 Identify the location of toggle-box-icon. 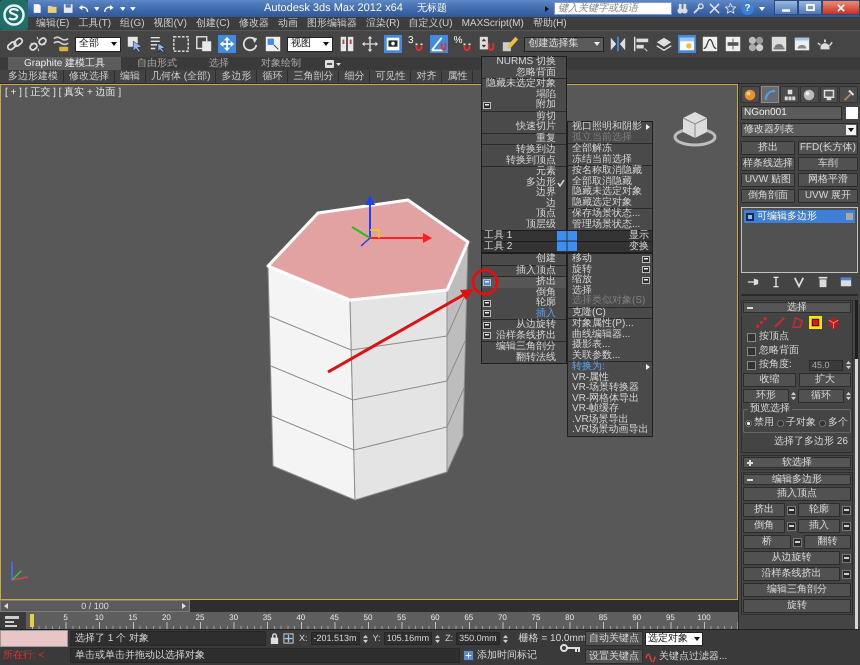
(750, 216).